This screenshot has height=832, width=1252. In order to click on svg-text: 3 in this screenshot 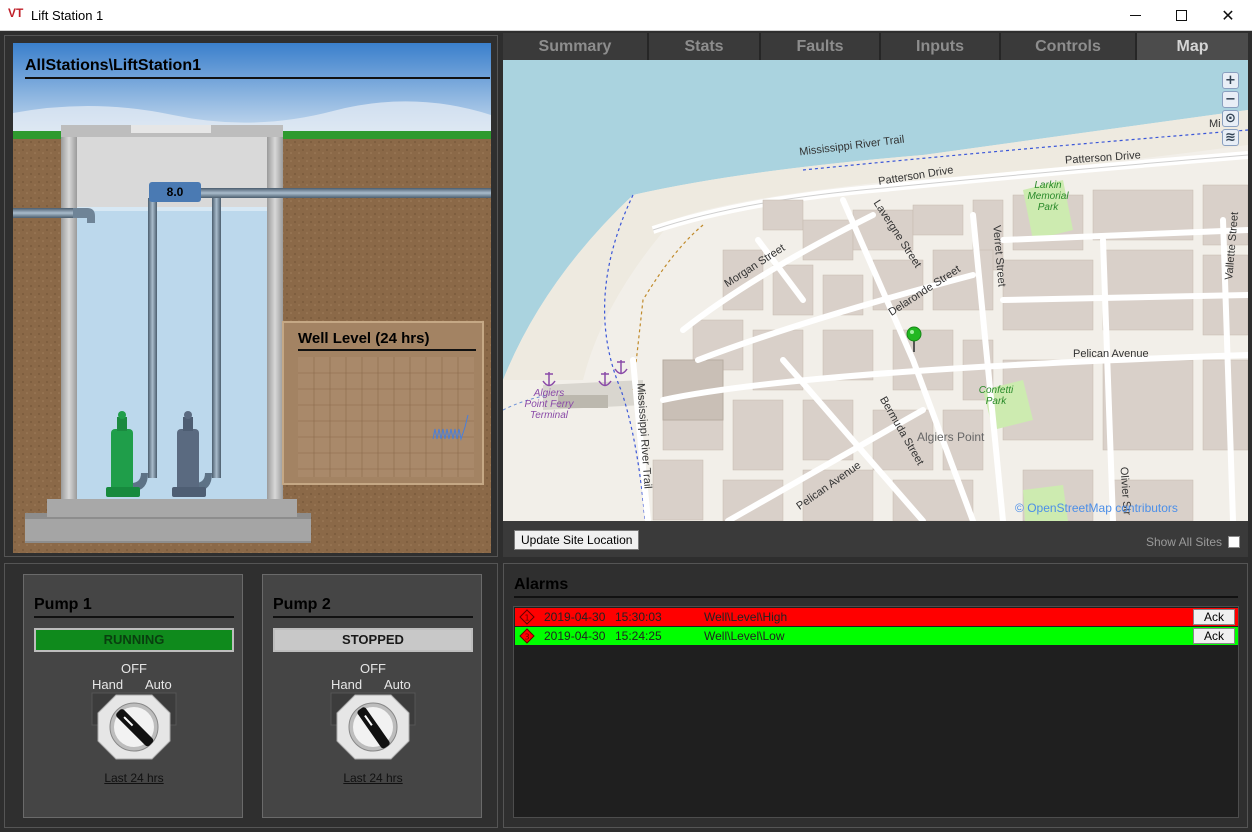, I will do `click(526, 637)`.